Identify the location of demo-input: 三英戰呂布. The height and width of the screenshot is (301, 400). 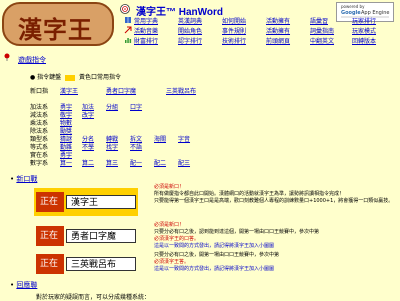
(101, 264).